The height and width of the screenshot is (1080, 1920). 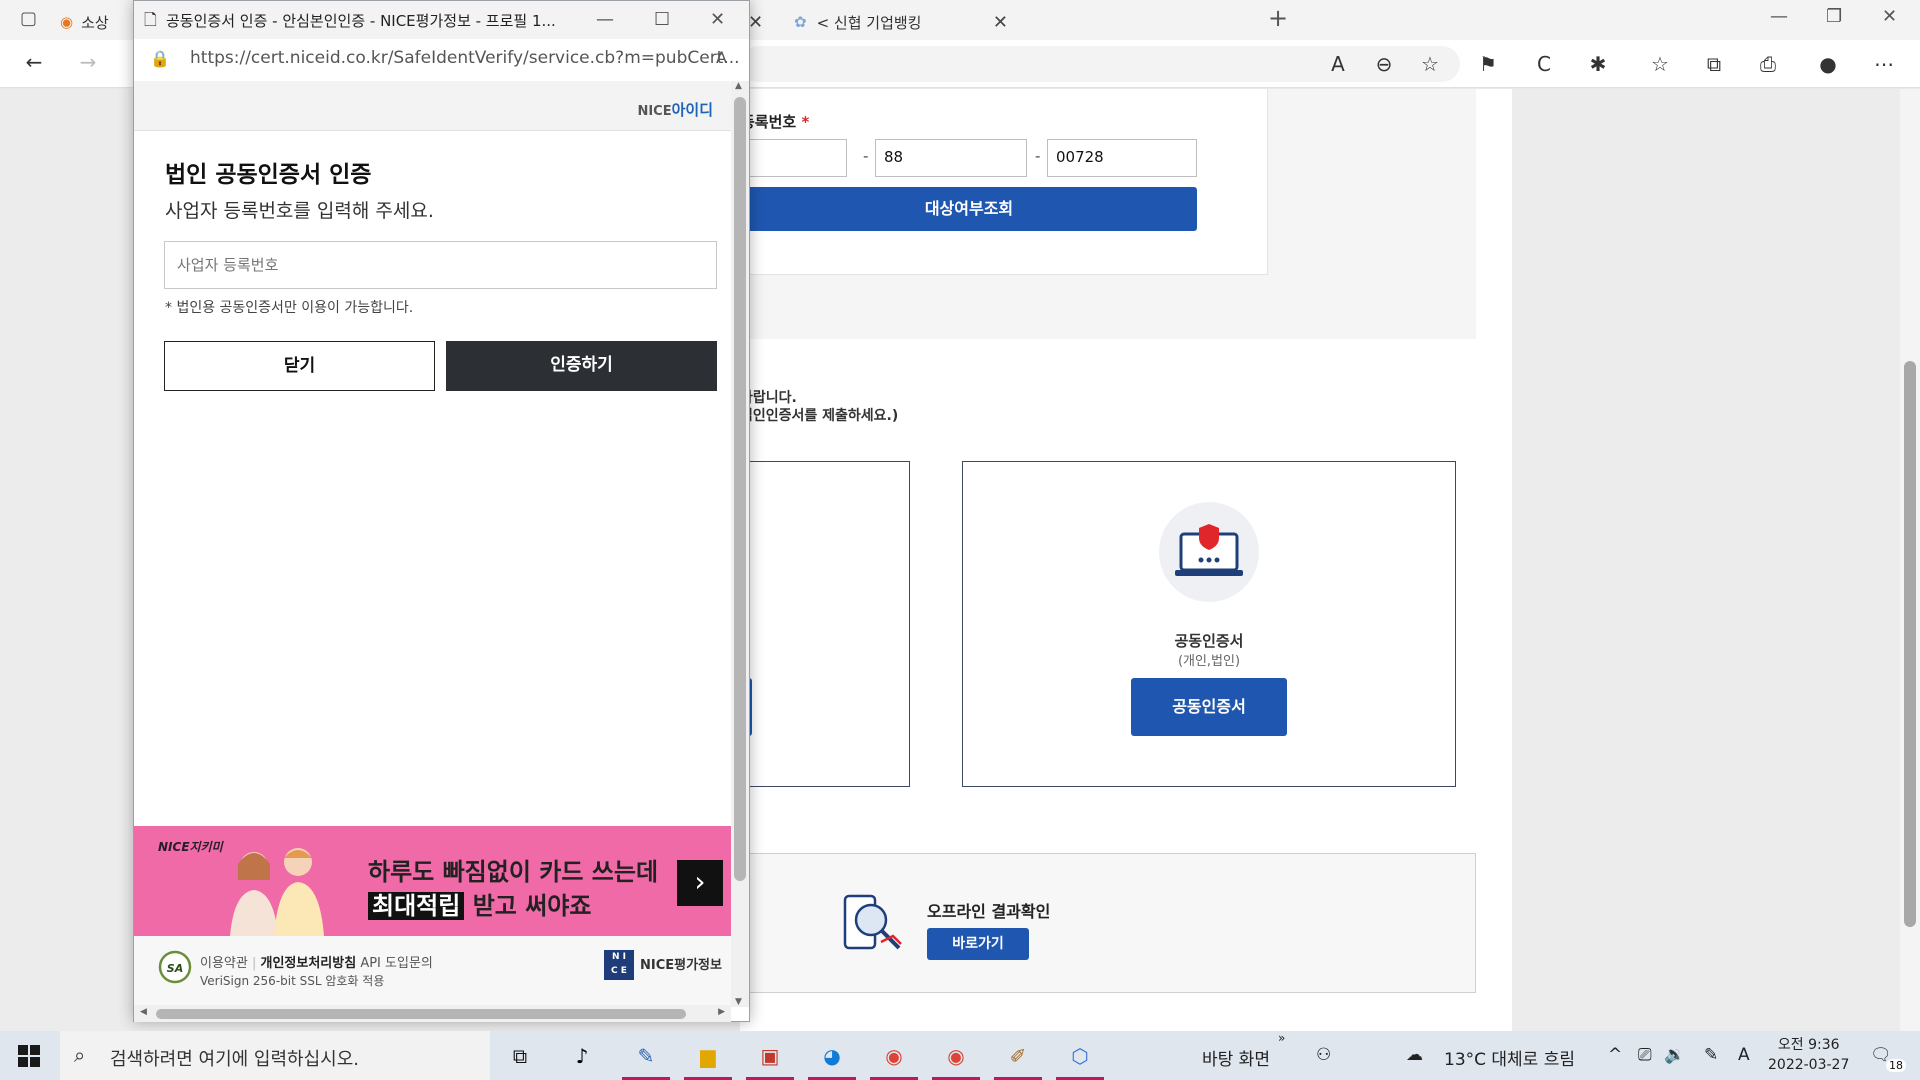 What do you see at coordinates (1018, 1059) in the screenshot?
I see `paint-icon: ✐` at bounding box center [1018, 1059].